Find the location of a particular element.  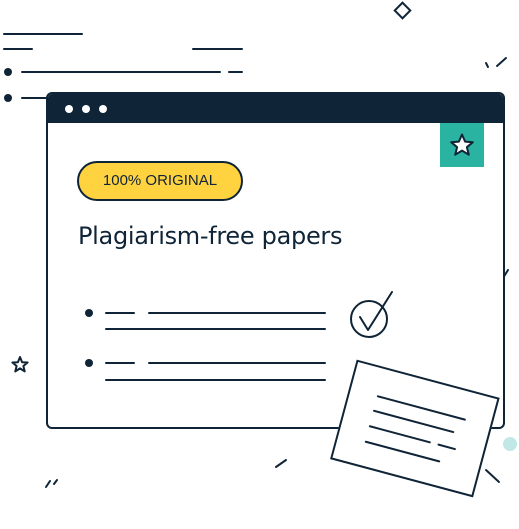

window-titlebar is located at coordinates (275, 108).